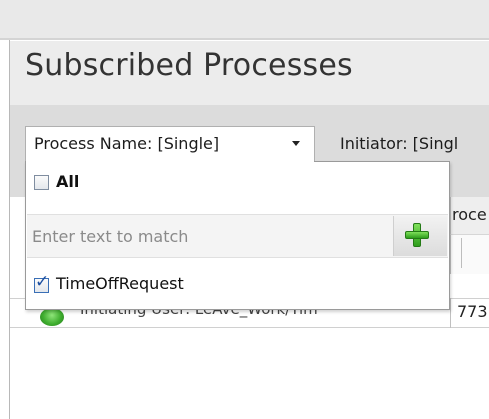 The height and width of the screenshot is (419, 489). I want to click on table-cell-text: Initiating User: LeAve_Work/Tim, so click(260, 314).